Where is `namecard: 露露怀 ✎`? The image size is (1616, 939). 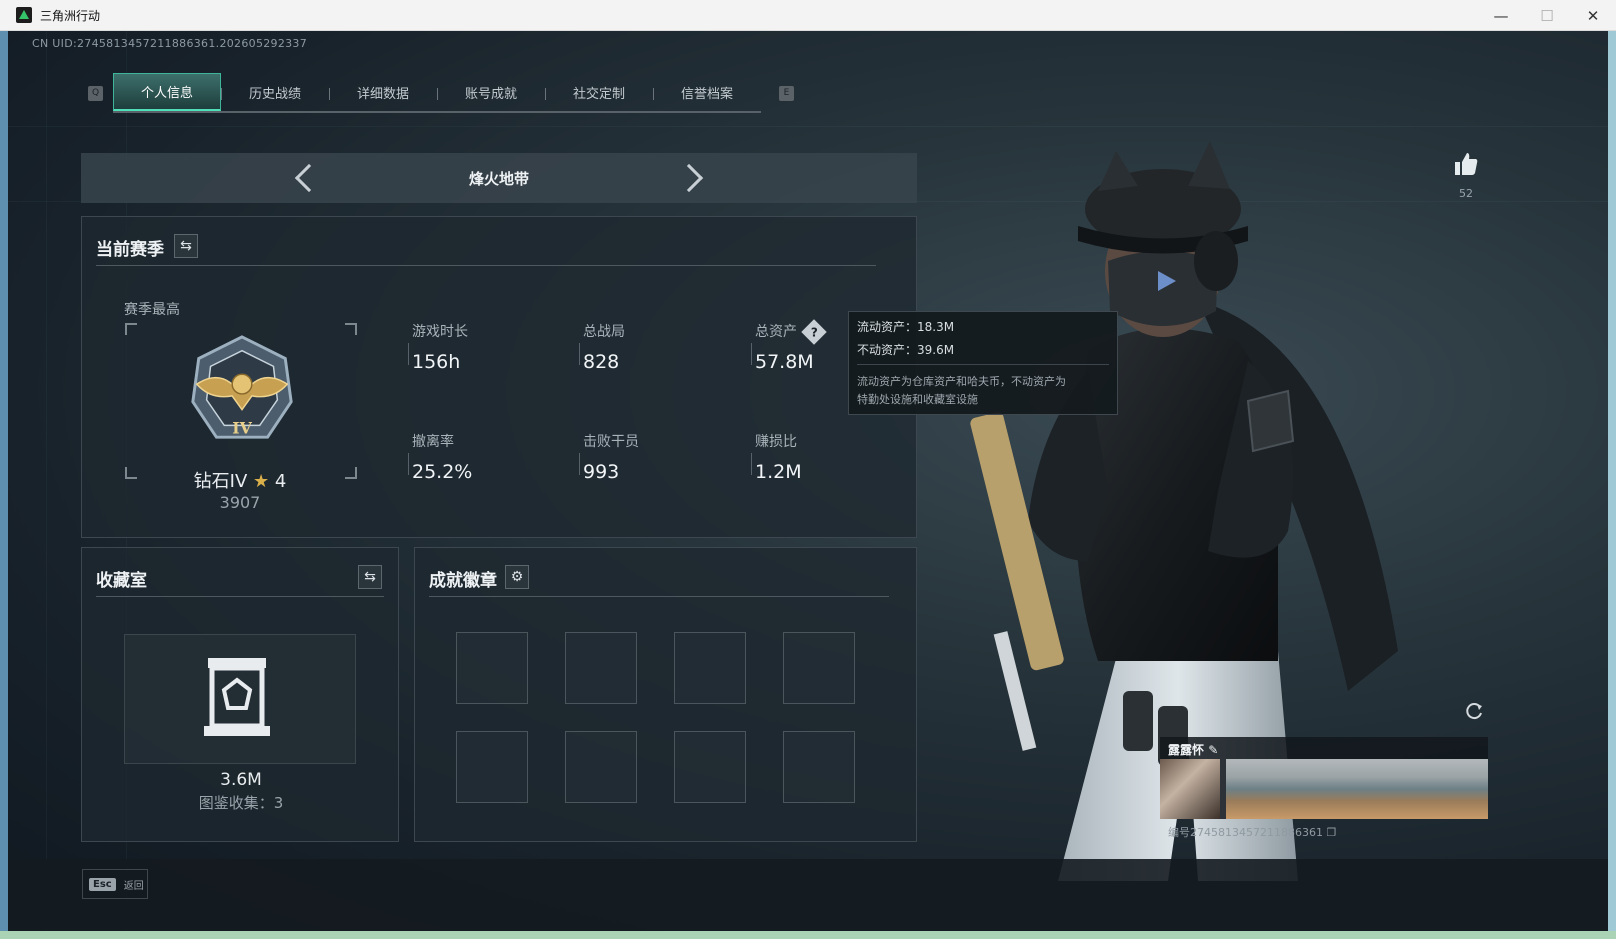
namecard: 露露怀 ✎ is located at coordinates (1324, 778).